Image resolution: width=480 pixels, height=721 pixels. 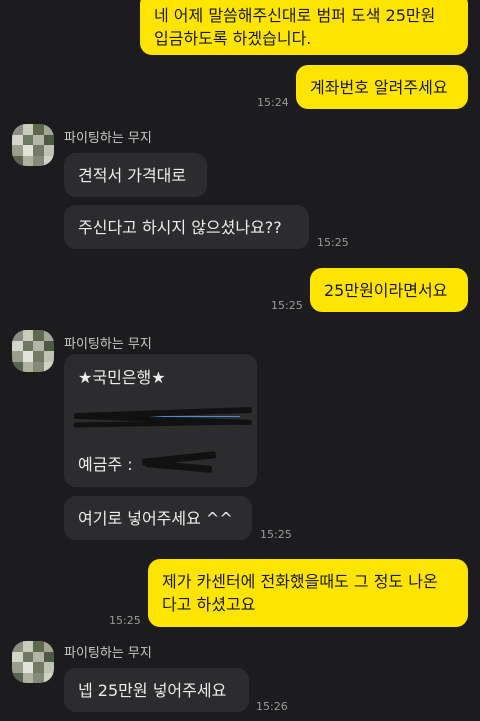 What do you see at coordinates (379, 87) in the screenshot?
I see `message-text: 계좌번호 알려주세요` at bounding box center [379, 87].